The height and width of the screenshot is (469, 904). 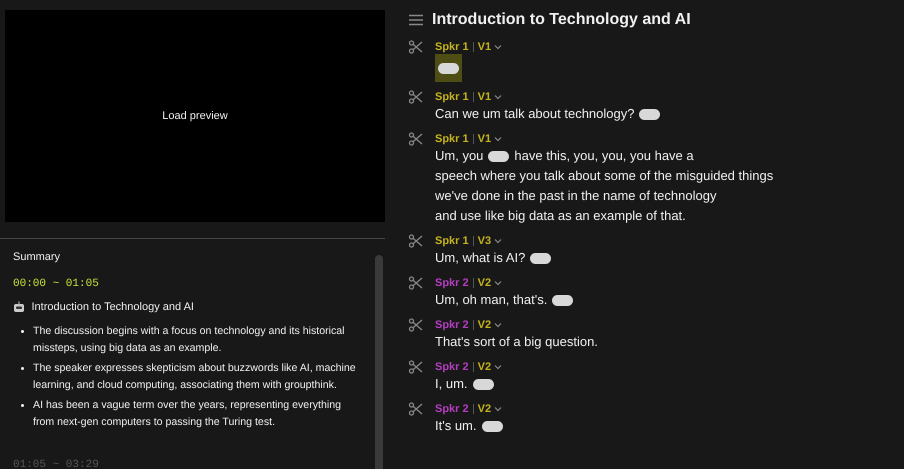 I want to click on transcript-text: have this, you, you, you have a, so click(x=604, y=155).